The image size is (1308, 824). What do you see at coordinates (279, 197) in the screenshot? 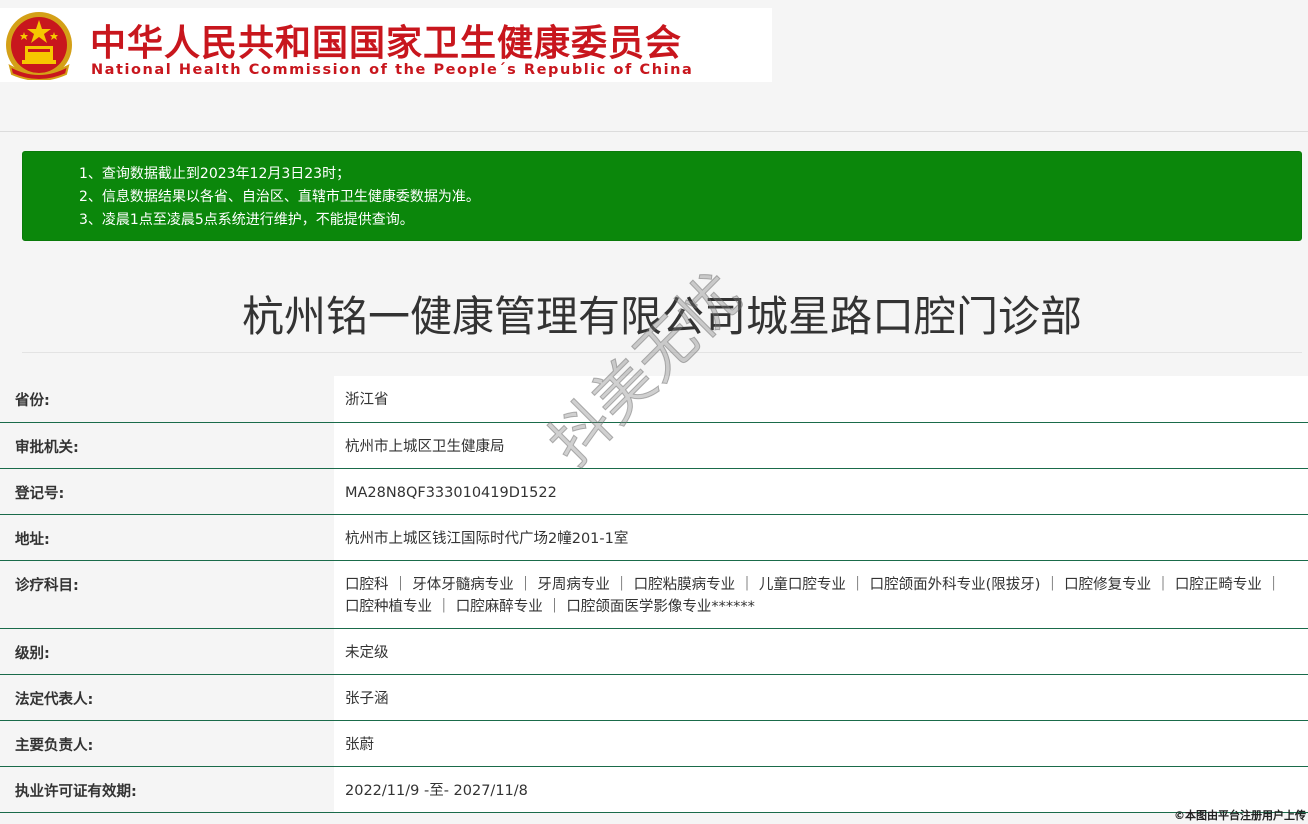
I see `notice-line-2: 2、信息数据结果以各省、自治区、直辖市卫生健康委数据为准。` at bounding box center [279, 197].